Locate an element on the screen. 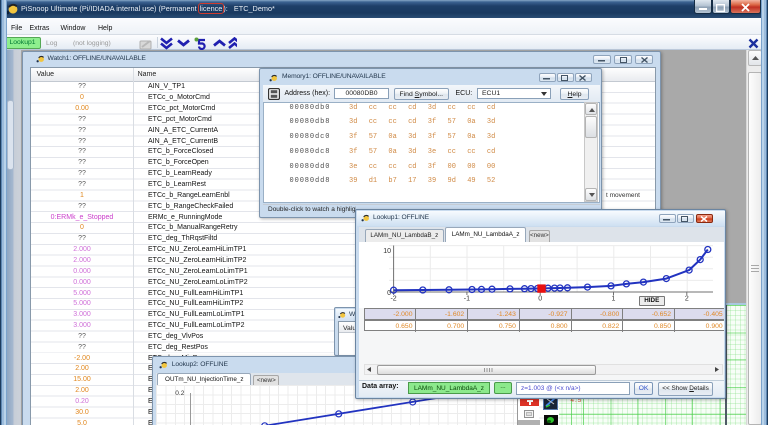 The image size is (768, 425). svg-text: 10 is located at coordinates (387, 251).